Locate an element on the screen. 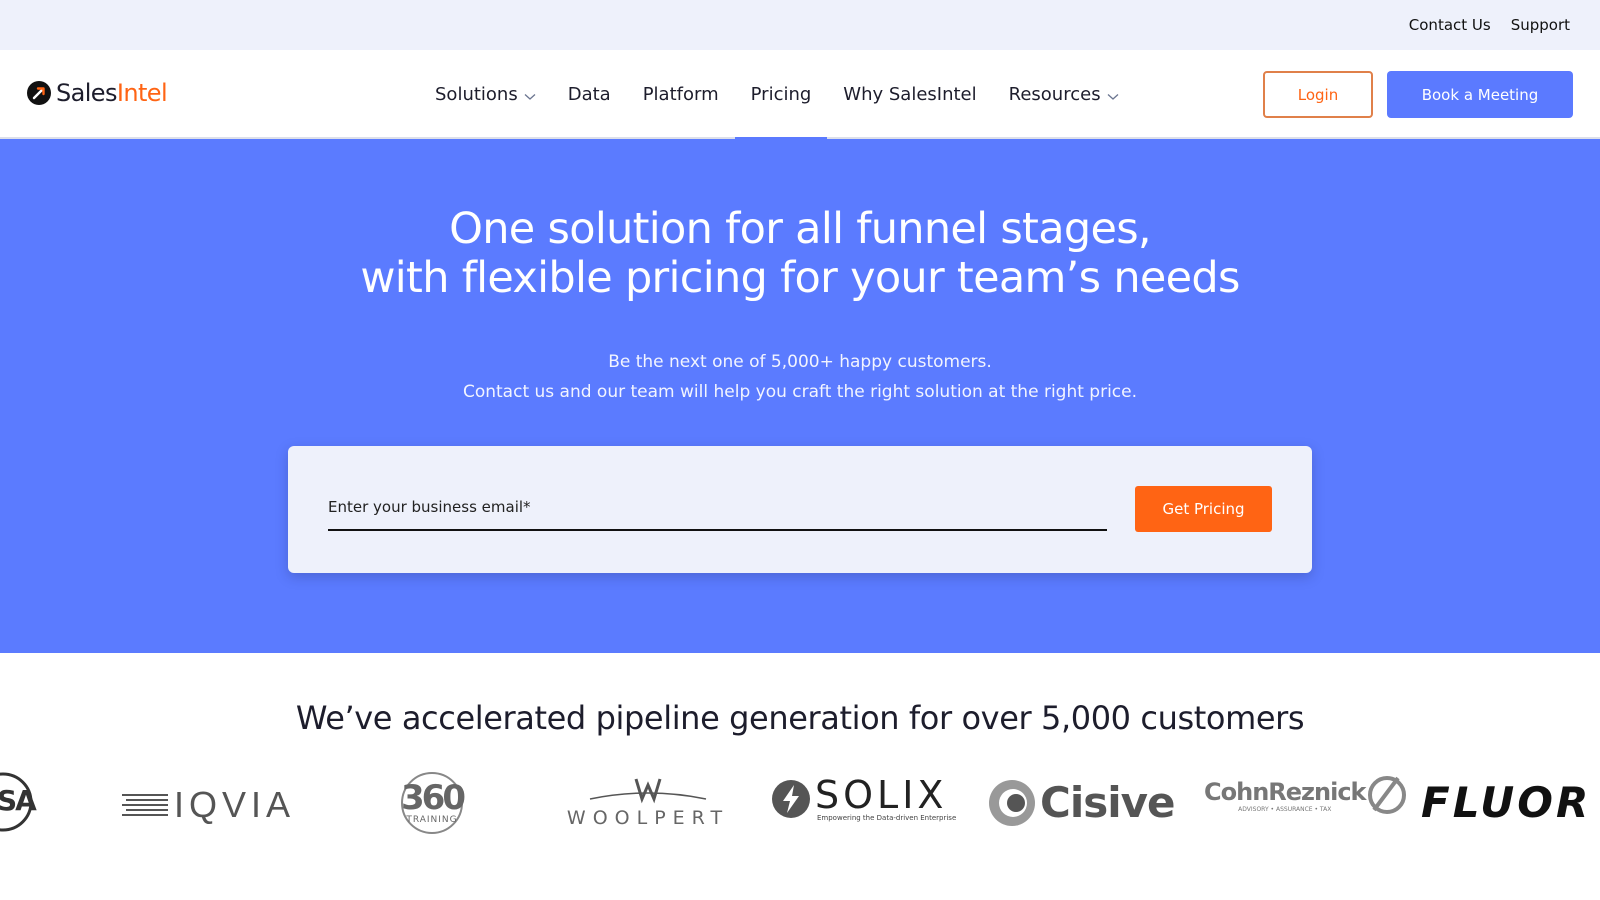 This screenshot has width=1600, height=900. nav-pricing: Pricing is located at coordinates (781, 95).